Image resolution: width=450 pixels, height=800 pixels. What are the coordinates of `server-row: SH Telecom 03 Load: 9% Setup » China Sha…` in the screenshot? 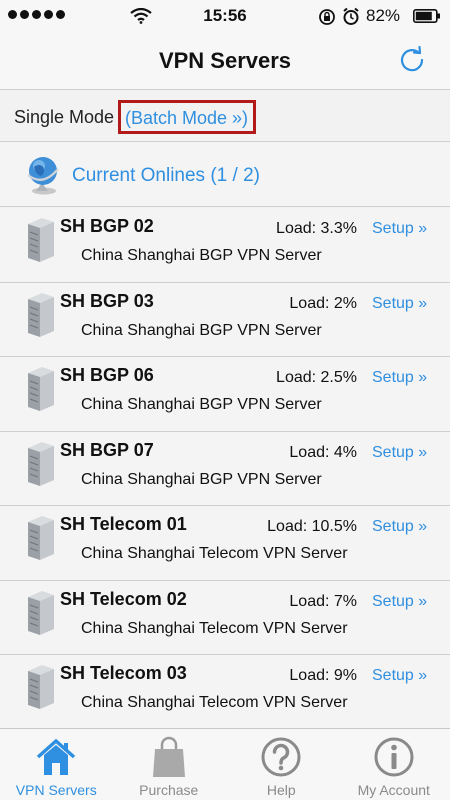 It's located at (225, 692).